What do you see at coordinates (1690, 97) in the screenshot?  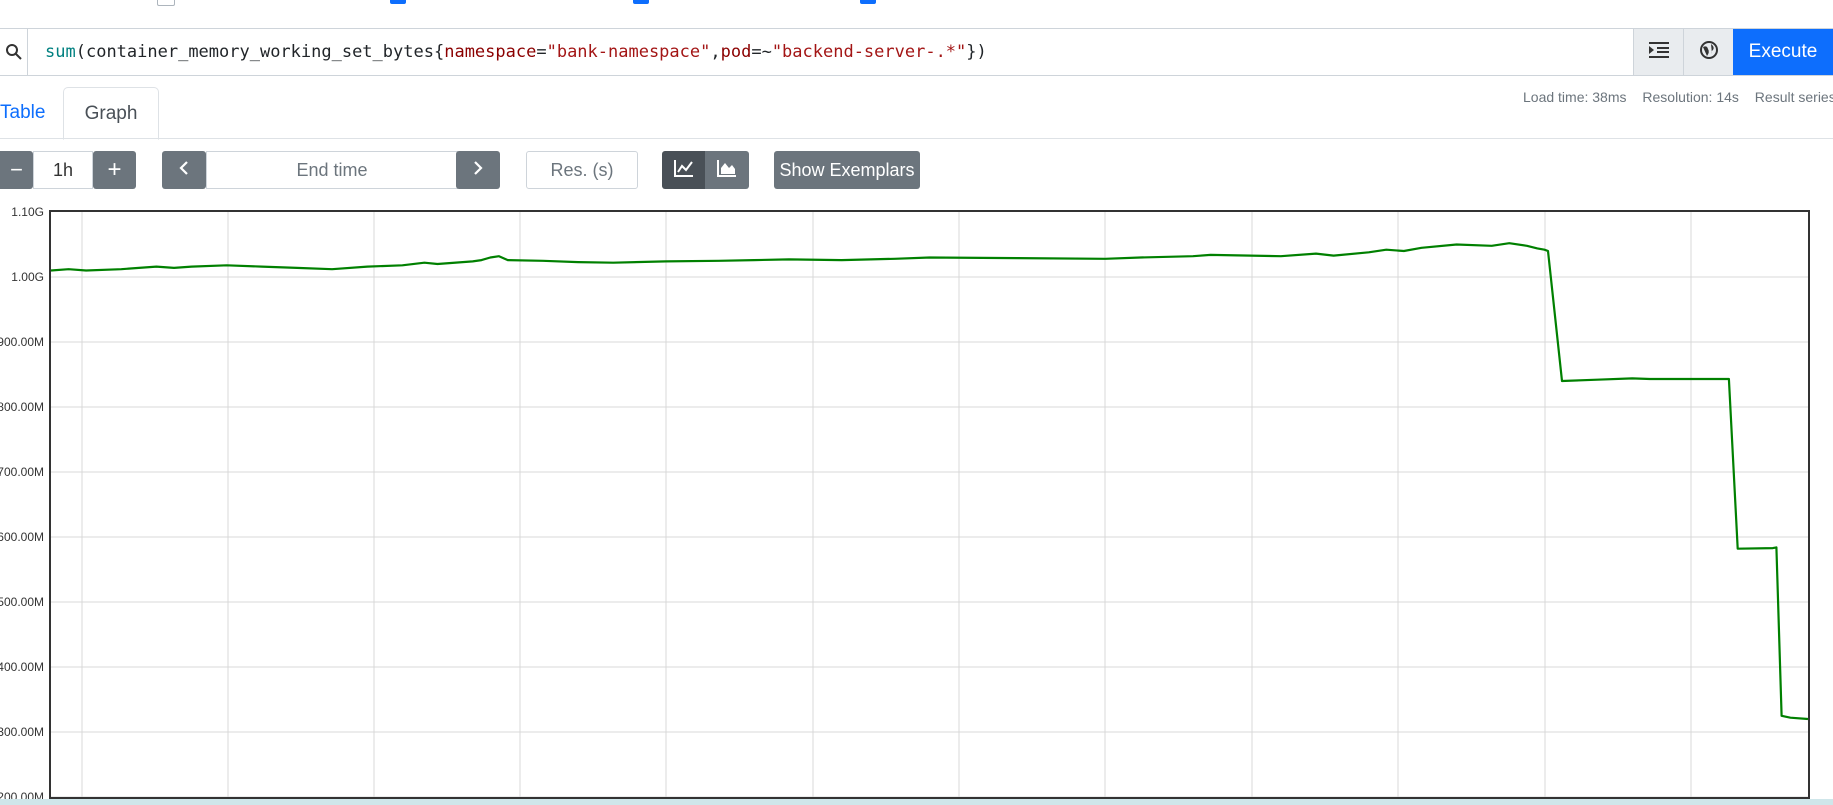 I see `resolution-stat: Resolution: 14s` at bounding box center [1690, 97].